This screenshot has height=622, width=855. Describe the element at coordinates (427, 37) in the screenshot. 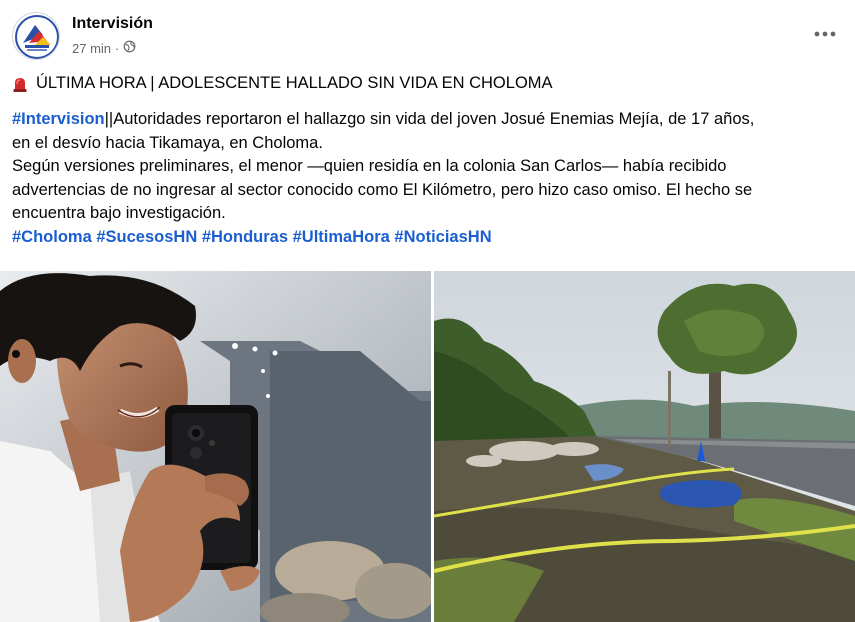

I see `post-header: Intervisión 27 min ·` at that location.